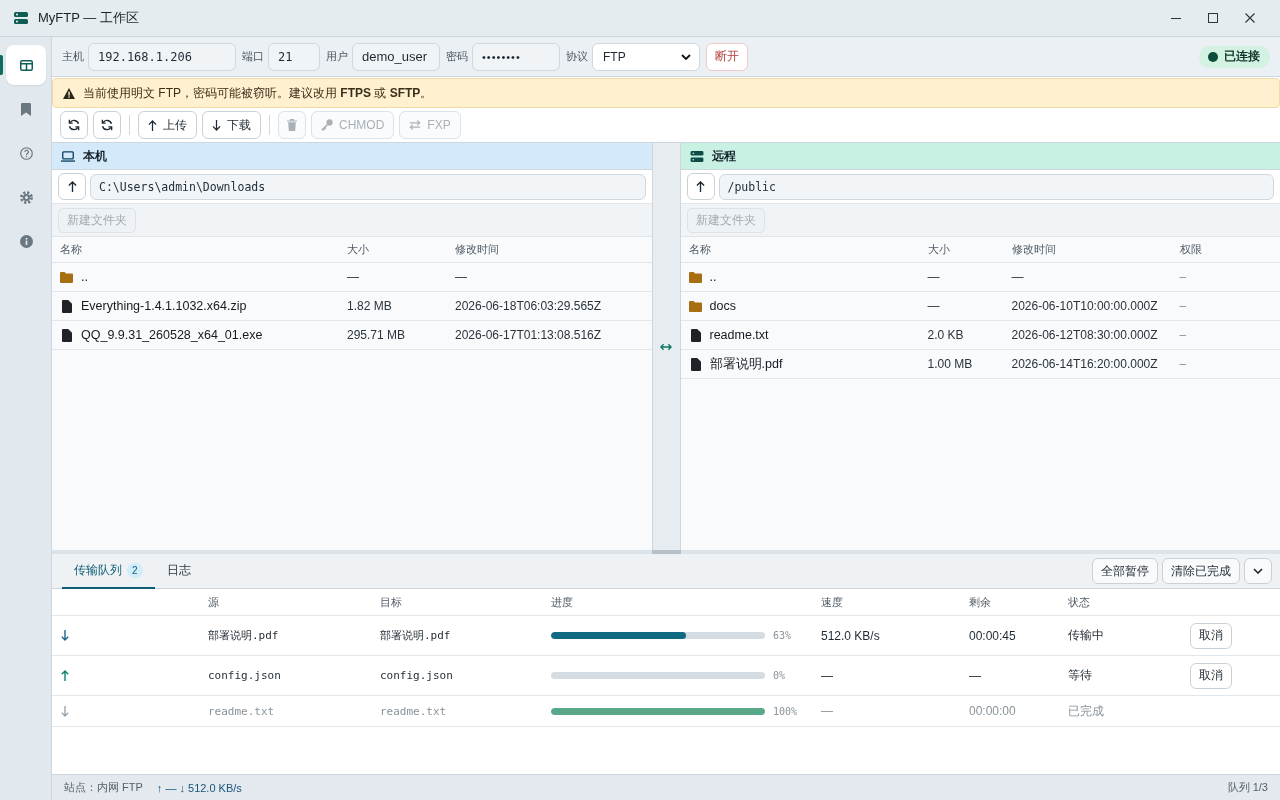 The height and width of the screenshot is (800, 1280). Describe the element at coordinates (26, 241) in the screenshot. I see `info-icon` at that location.